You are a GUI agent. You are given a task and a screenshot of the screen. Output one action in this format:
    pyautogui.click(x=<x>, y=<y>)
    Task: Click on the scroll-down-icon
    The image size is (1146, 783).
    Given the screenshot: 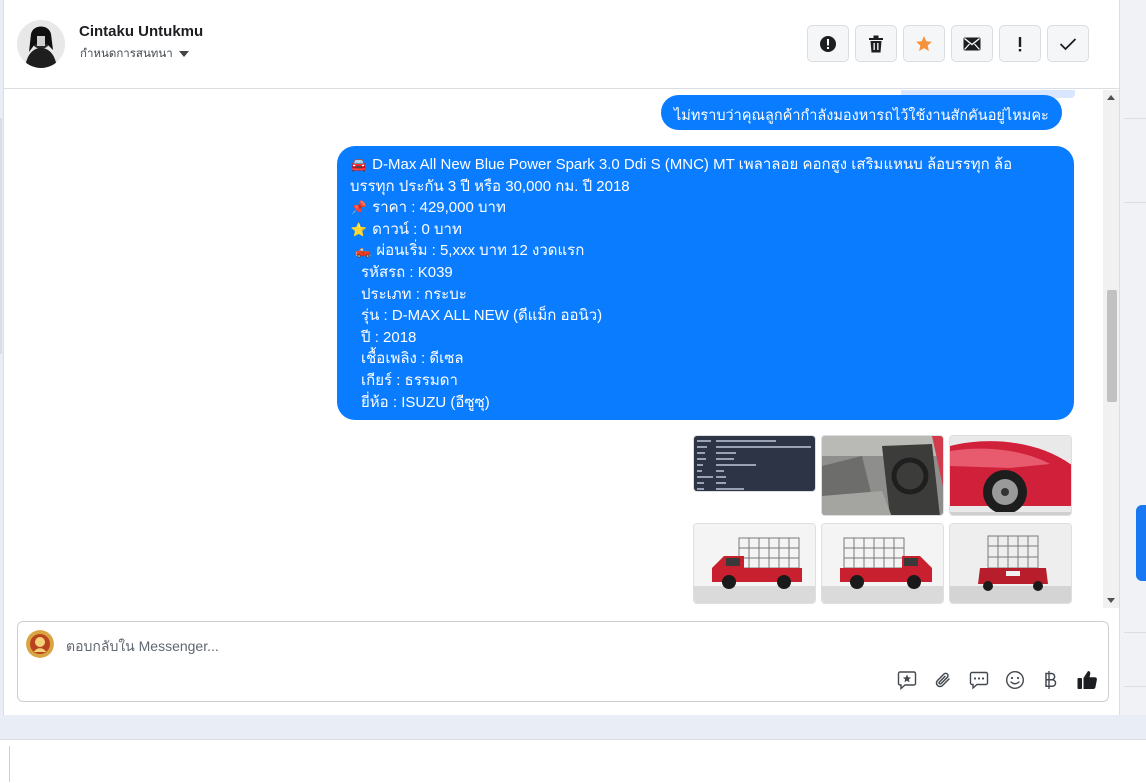 What is the action you would take?
    pyautogui.click(x=1111, y=600)
    